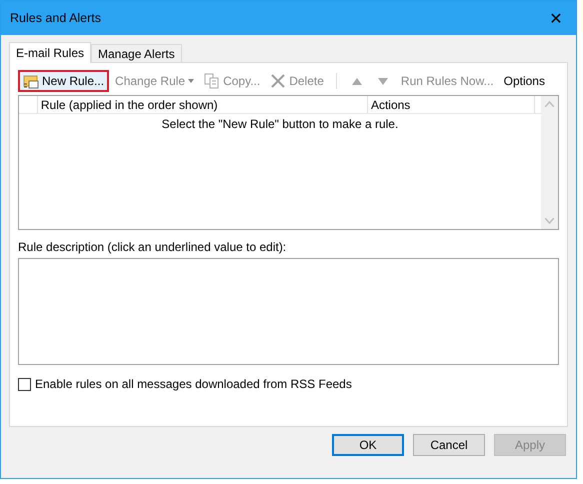 The width and height of the screenshot is (583, 484). I want to click on window-title: Rules and Alerts, so click(56, 18).